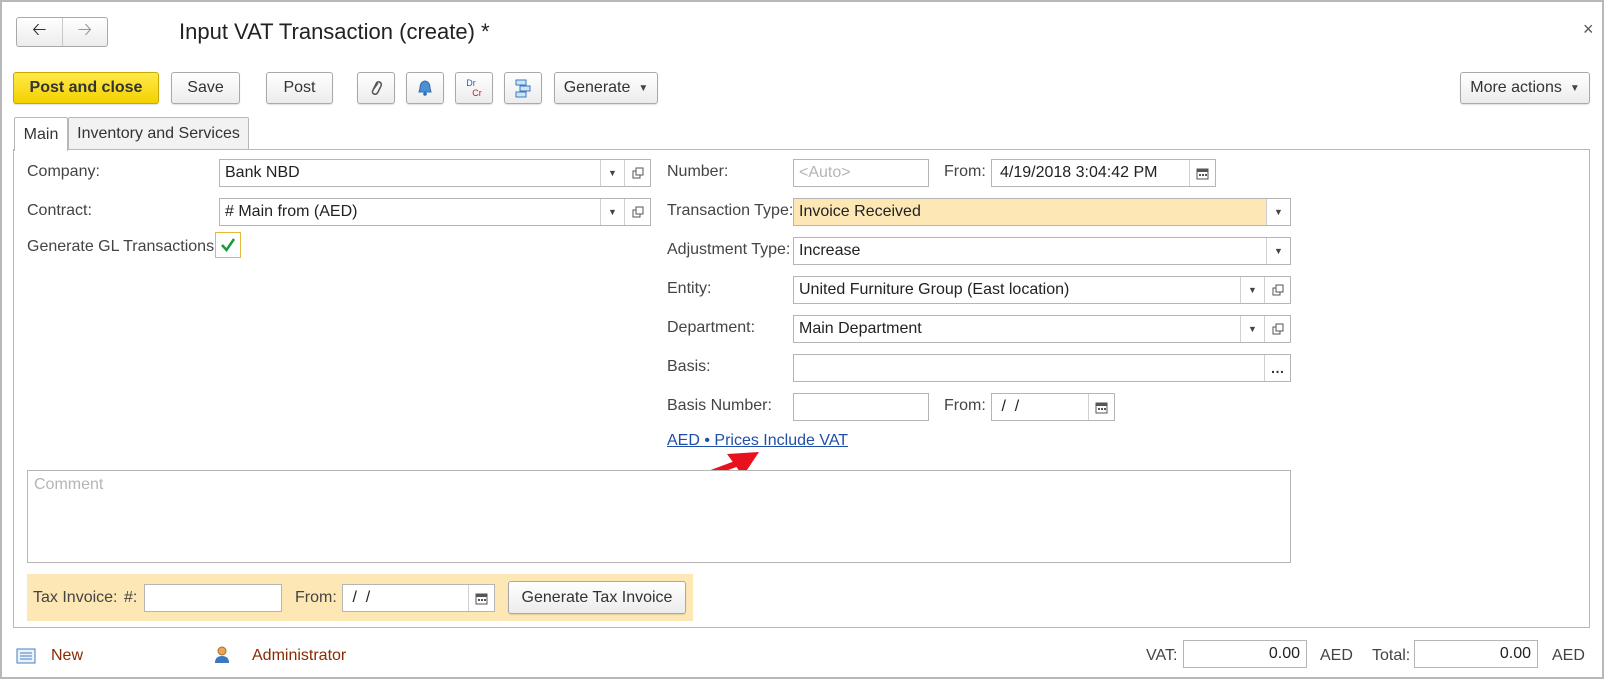 The width and height of the screenshot is (1604, 679). What do you see at coordinates (730, 210) in the screenshot?
I see `transaction-type-label: Transaction Type:` at bounding box center [730, 210].